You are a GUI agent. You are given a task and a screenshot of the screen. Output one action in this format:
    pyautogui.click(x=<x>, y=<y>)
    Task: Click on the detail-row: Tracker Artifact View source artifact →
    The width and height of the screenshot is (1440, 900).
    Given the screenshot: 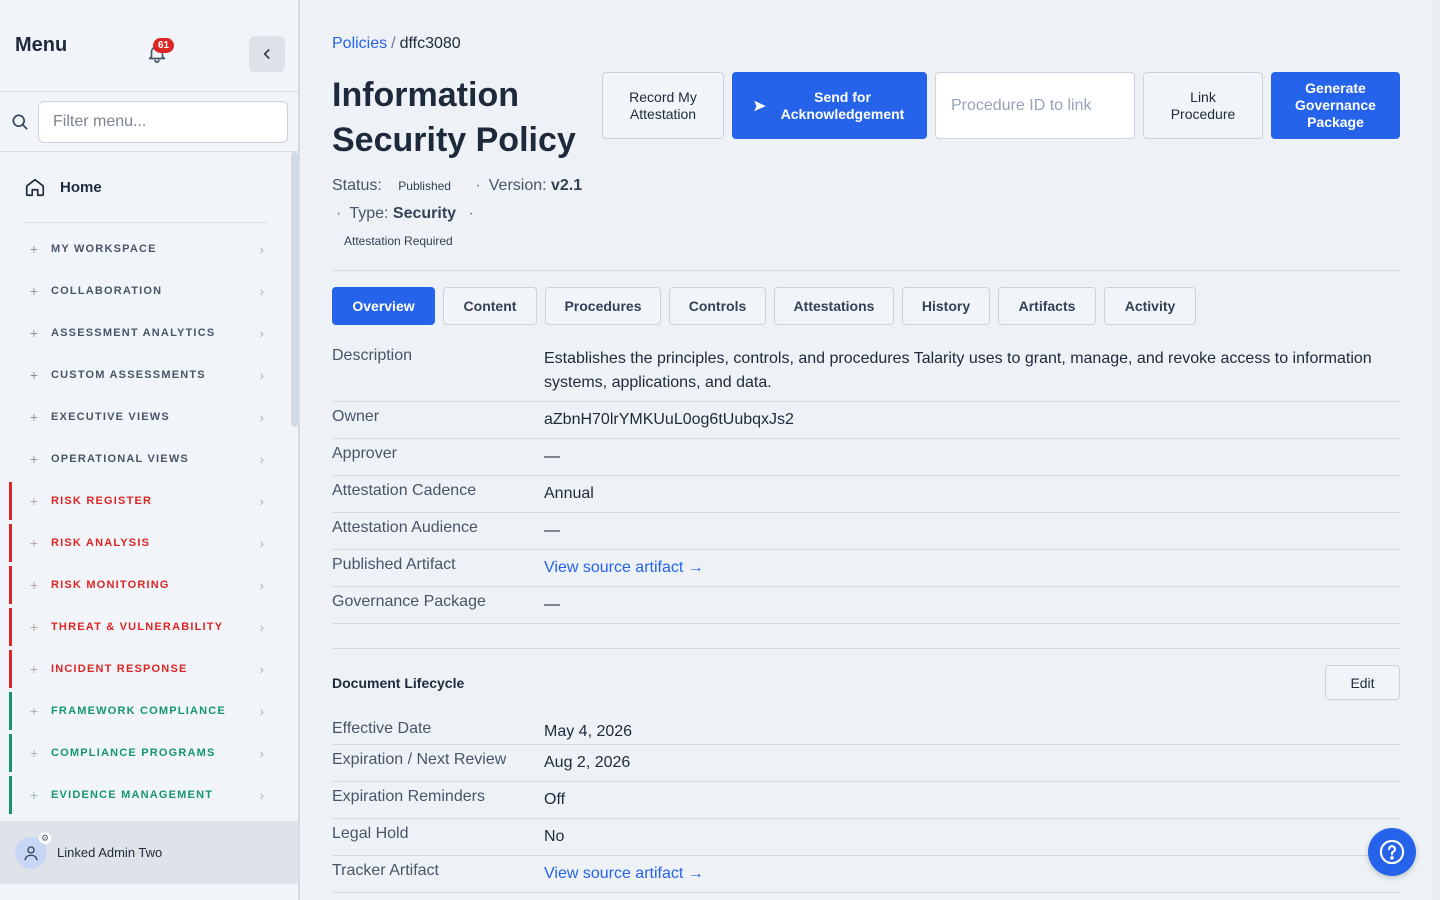 What is the action you would take?
    pyautogui.click(x=866, y=874)
    